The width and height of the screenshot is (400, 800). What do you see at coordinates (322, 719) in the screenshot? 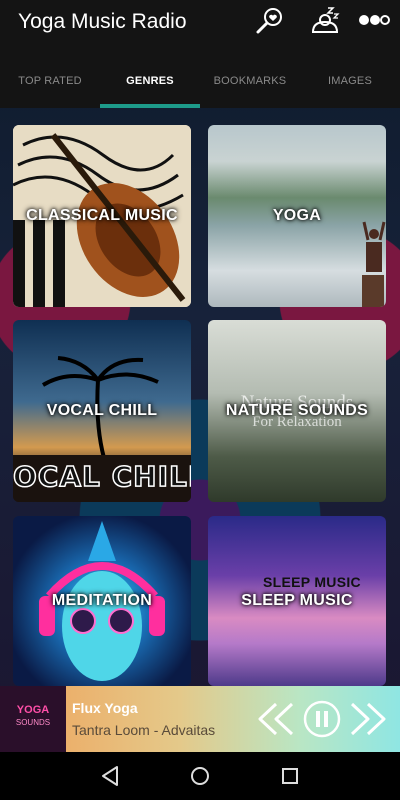
I see `pause-icon` at bounding box center [322, 719].